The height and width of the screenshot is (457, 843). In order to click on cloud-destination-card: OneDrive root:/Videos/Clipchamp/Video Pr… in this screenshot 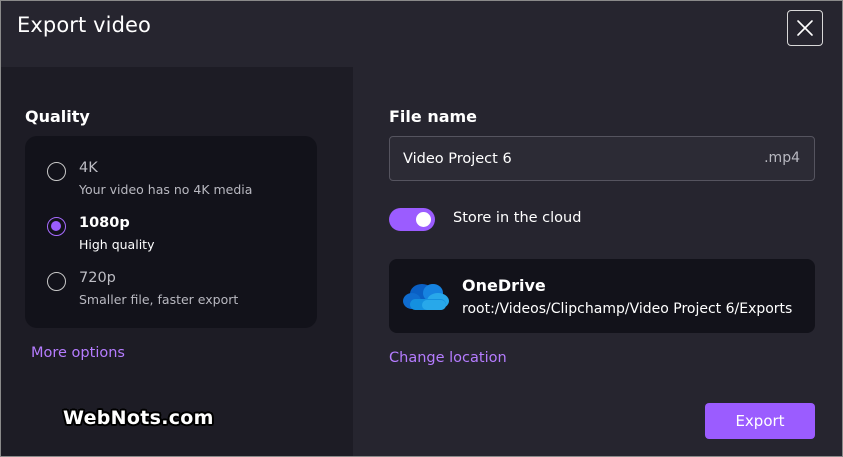, I will do `click(602, 296)`.